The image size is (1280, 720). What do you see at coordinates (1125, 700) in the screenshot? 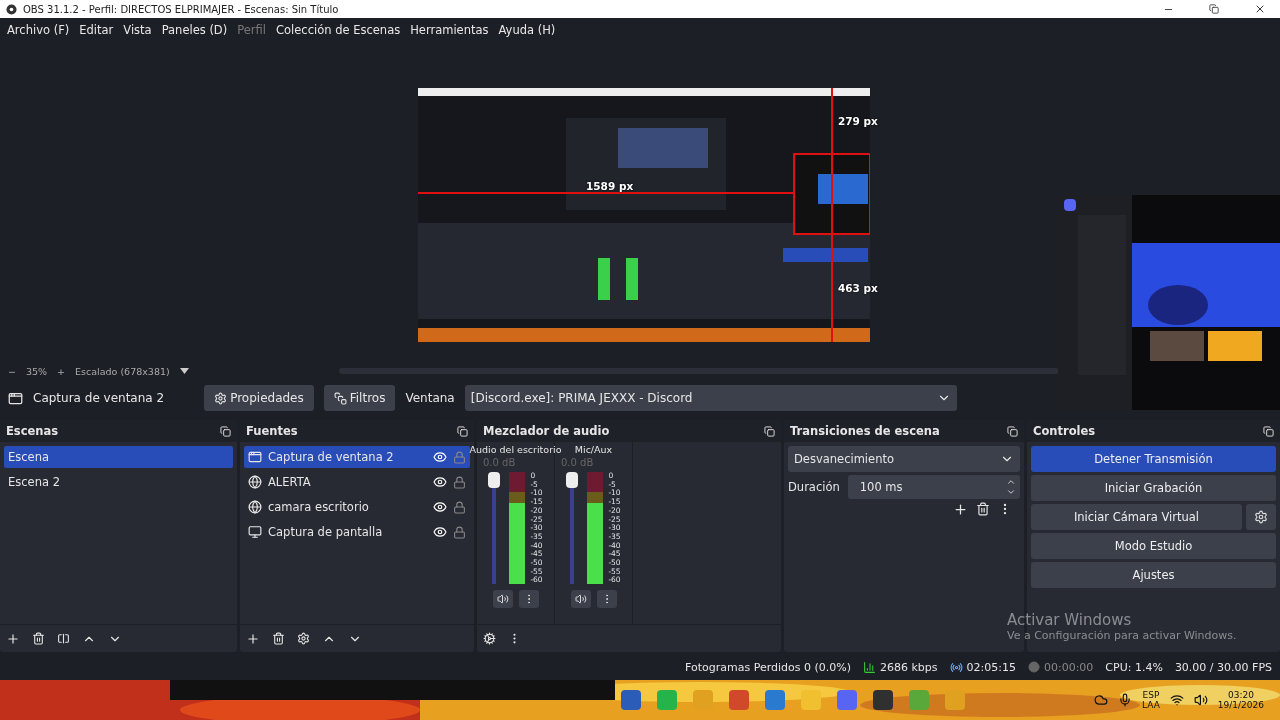
I see `mic-icon` at bounding box center [1125, 700].